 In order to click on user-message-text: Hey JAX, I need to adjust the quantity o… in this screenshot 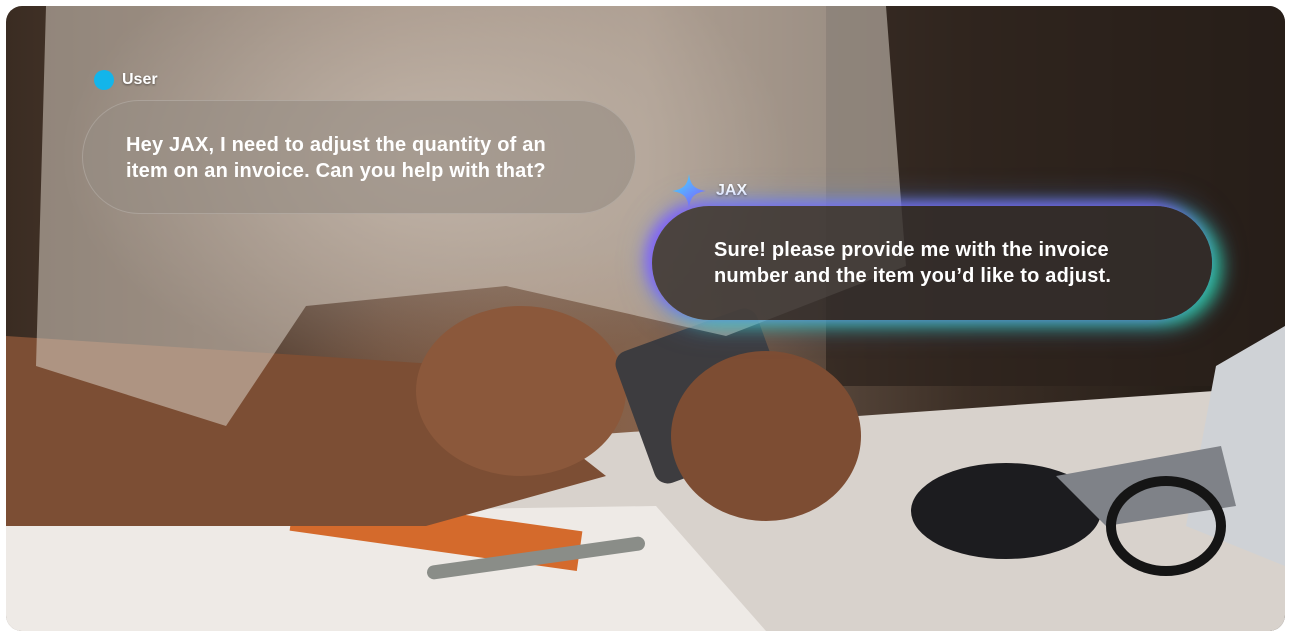, I will do `click(336, 158)`.